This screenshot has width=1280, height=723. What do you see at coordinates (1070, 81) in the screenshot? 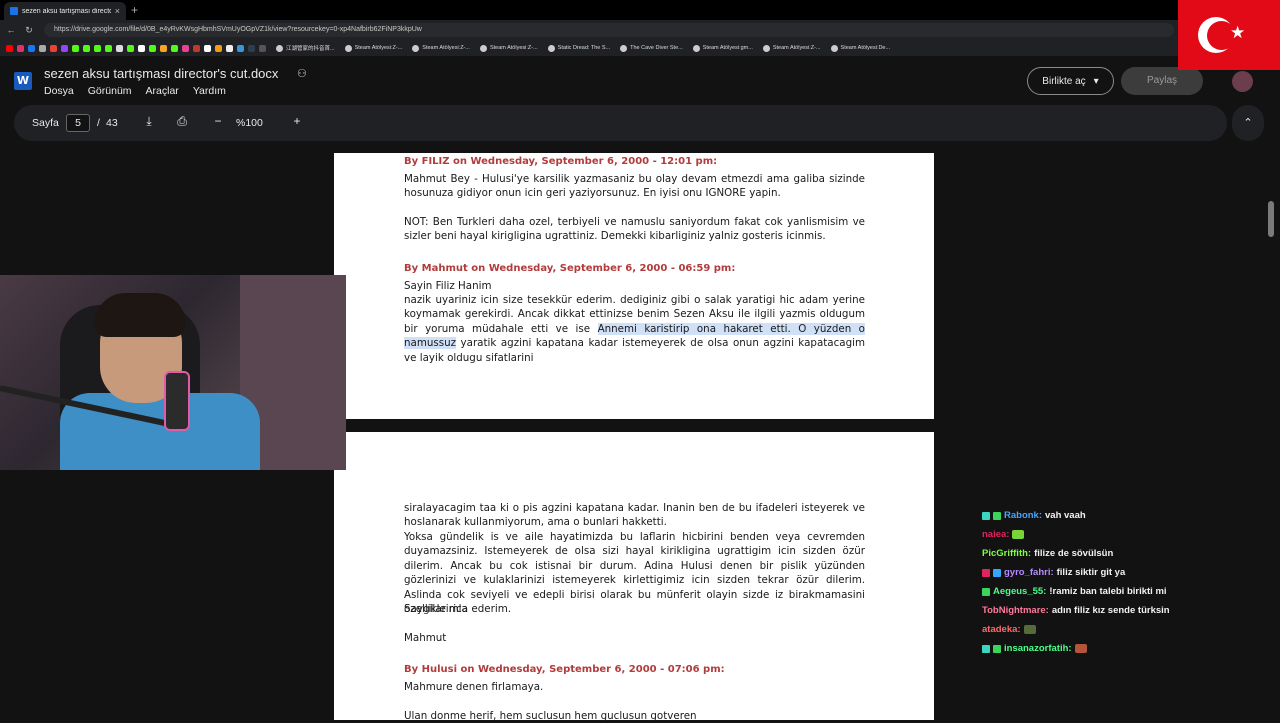
I see `open-with-button: Birlikte aç ▾` at bounding box center [1070, 81].